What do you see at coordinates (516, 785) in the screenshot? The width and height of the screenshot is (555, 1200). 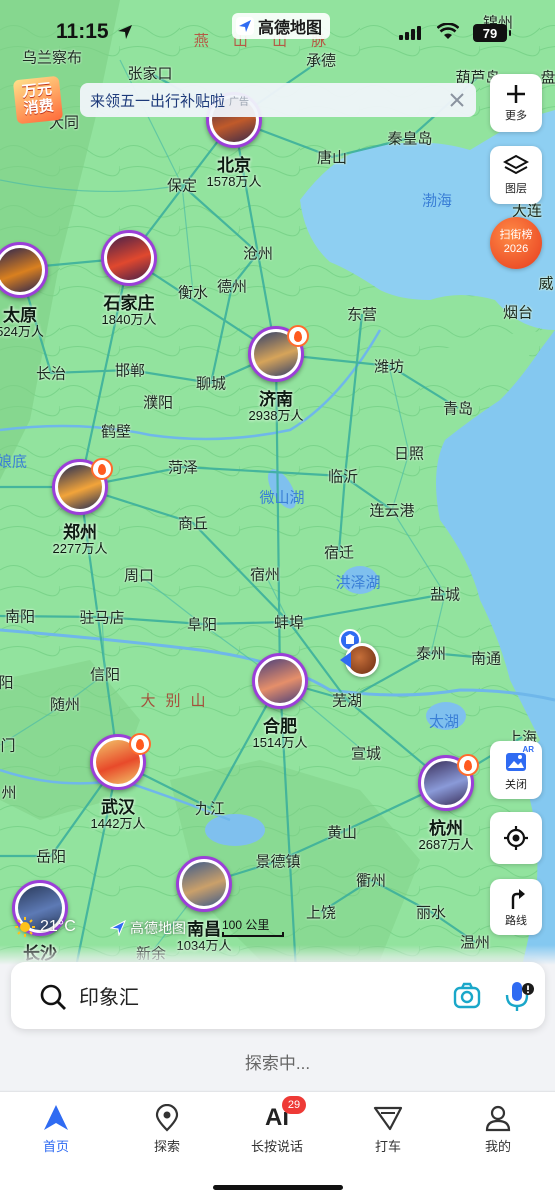 I see `ar-label: 关闭` at bounding box center [516, 785].